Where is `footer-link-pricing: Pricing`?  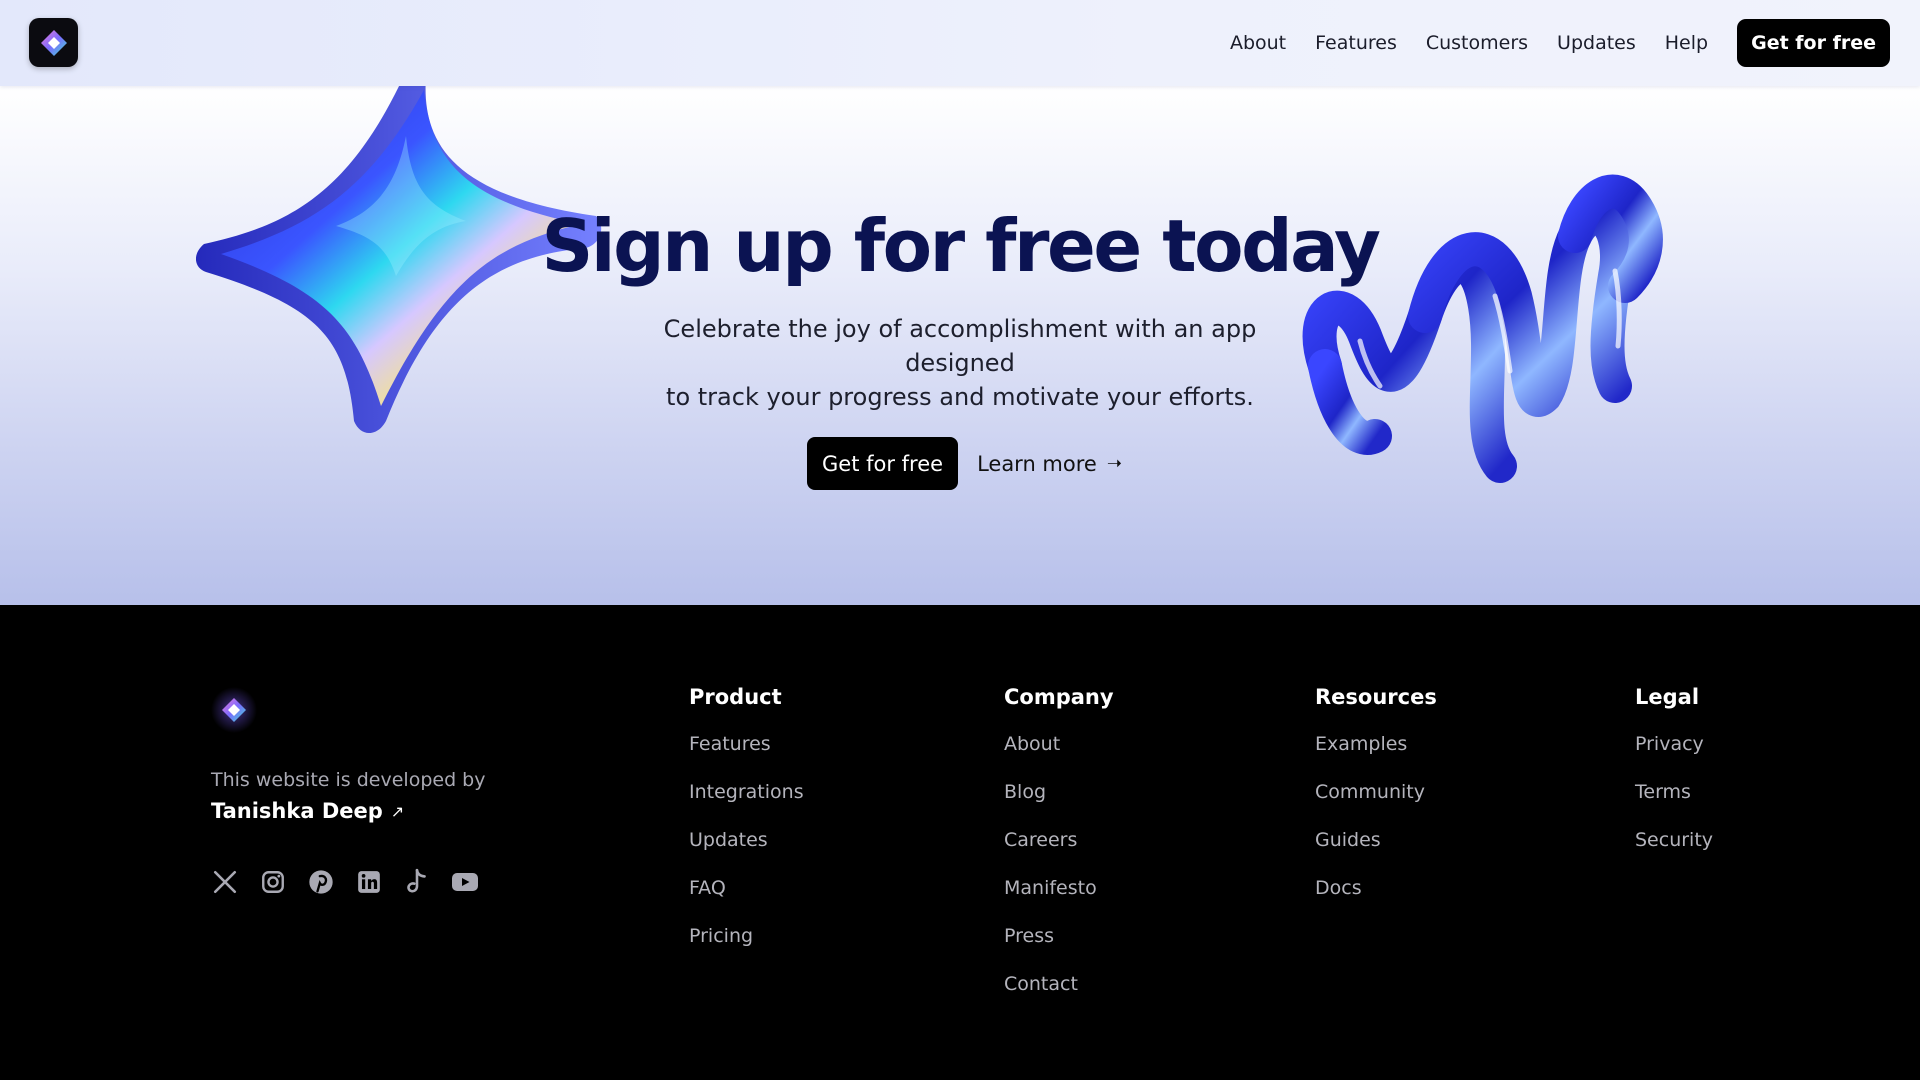 footer-link-pricing: Pricing is located at coordinates (746, 949).